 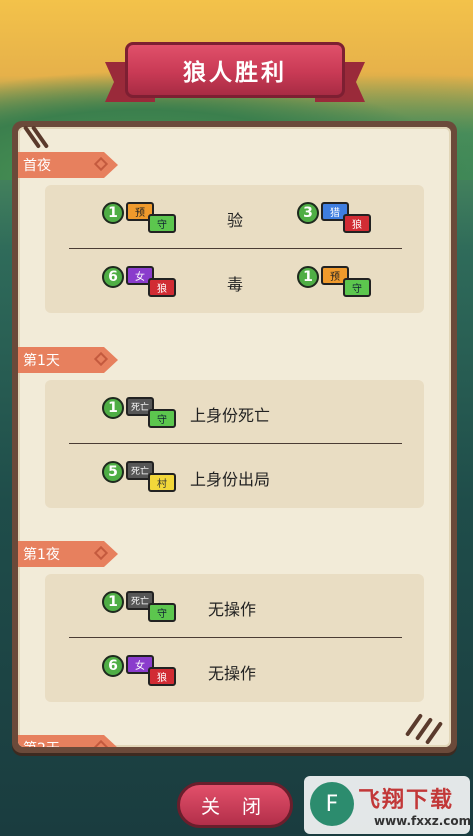 I want to click on title-banner: 狼人胜利, so click(x=235, y=73).